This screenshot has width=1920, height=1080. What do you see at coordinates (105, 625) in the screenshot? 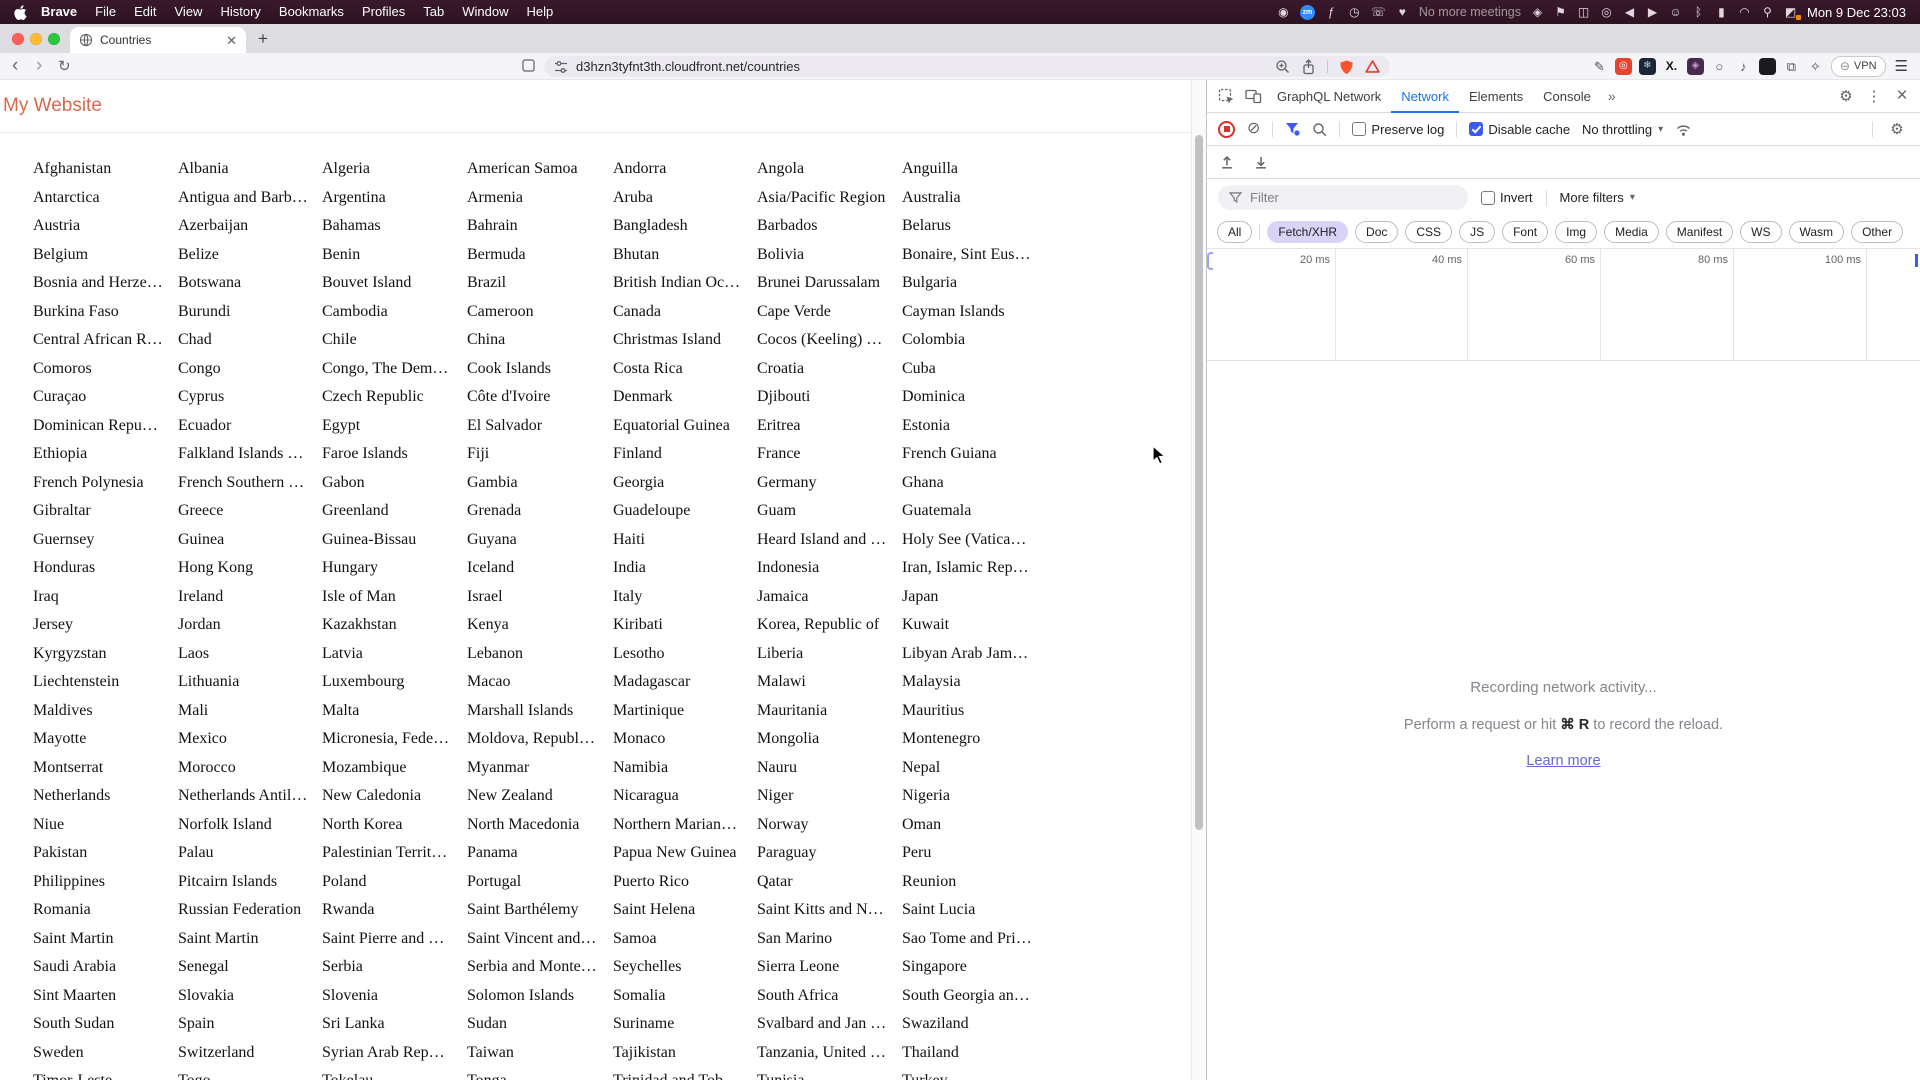
I see `country-item: Jersey` at bounding box center [105, 625].